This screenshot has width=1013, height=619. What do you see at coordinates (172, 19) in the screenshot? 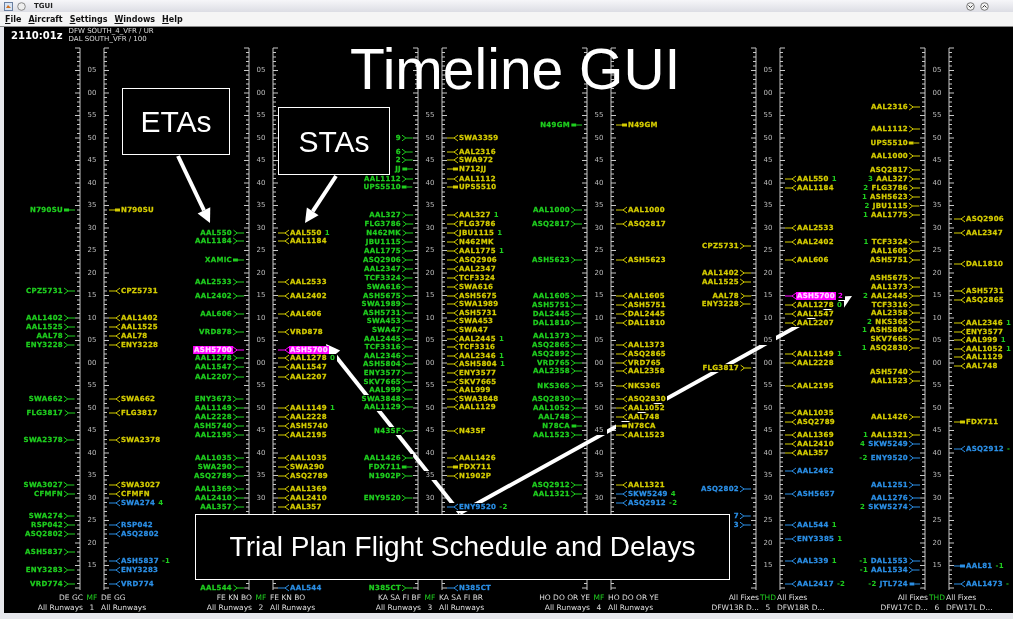
I see `menu-item: Help` at bounding box center [172, 19].